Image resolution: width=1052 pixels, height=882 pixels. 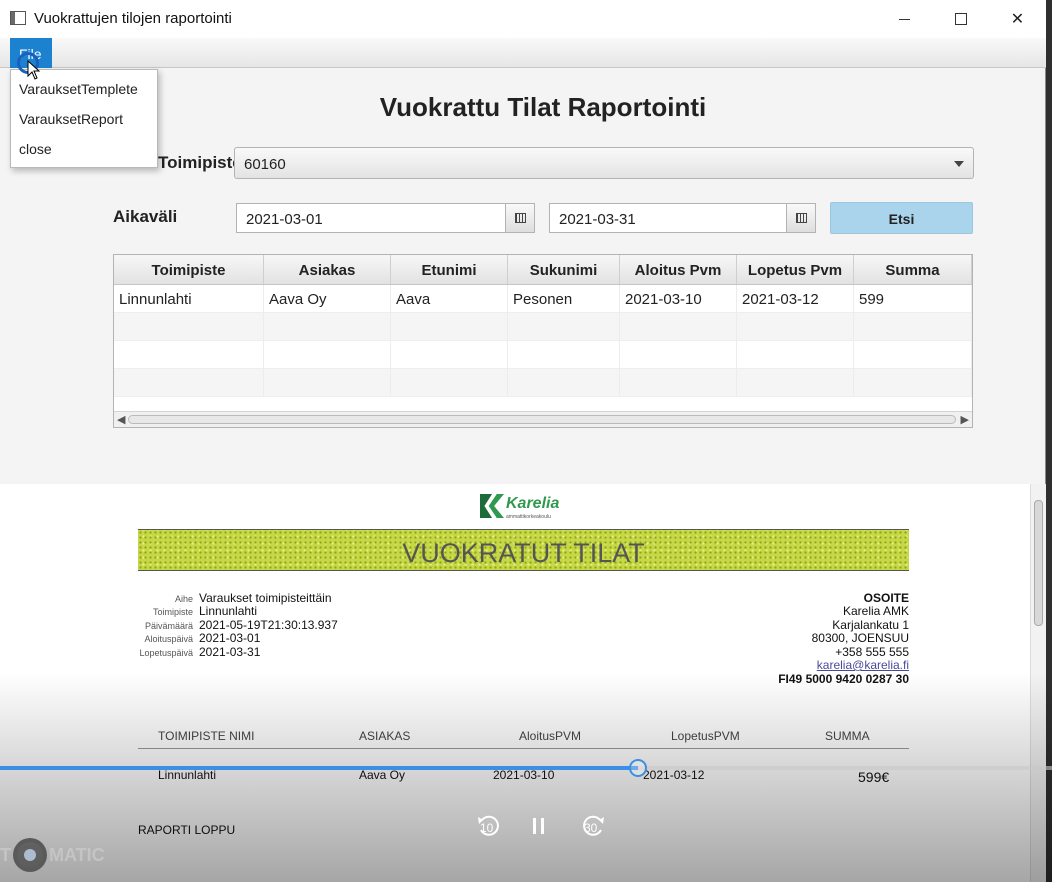 I want to click on pause-button, so click(x=539, y=826).